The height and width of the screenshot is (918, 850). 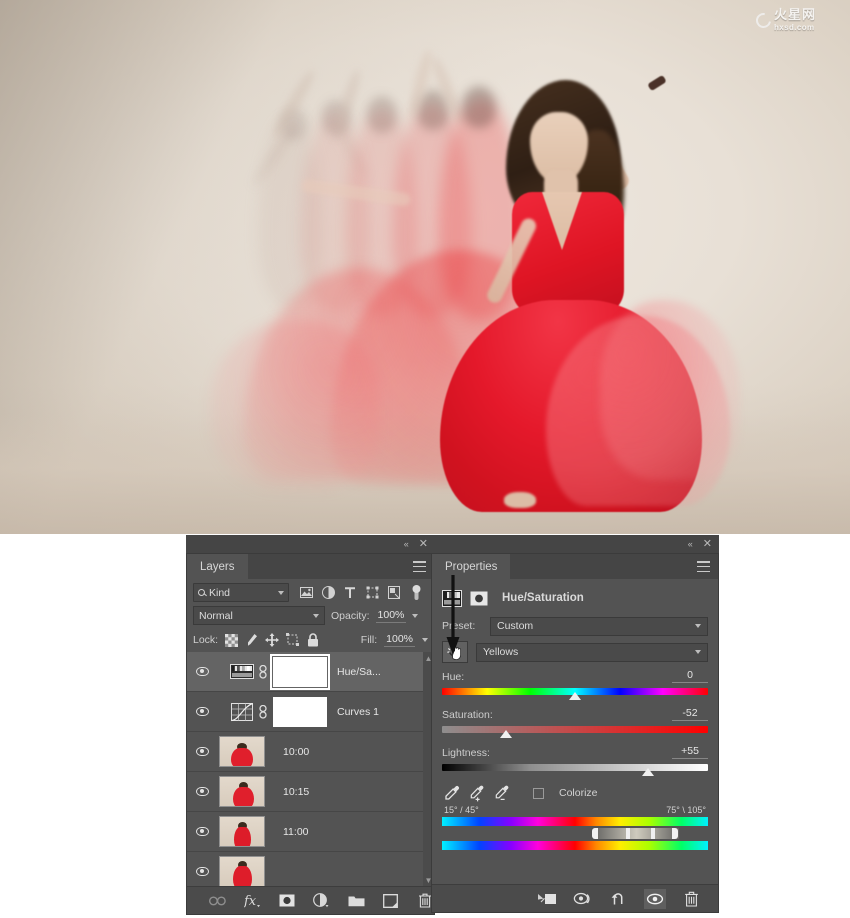 What do you see at coordinates (583, 899) in the screenshot?
I see `view-previous-state-icon` at bounding box center [583, 899].